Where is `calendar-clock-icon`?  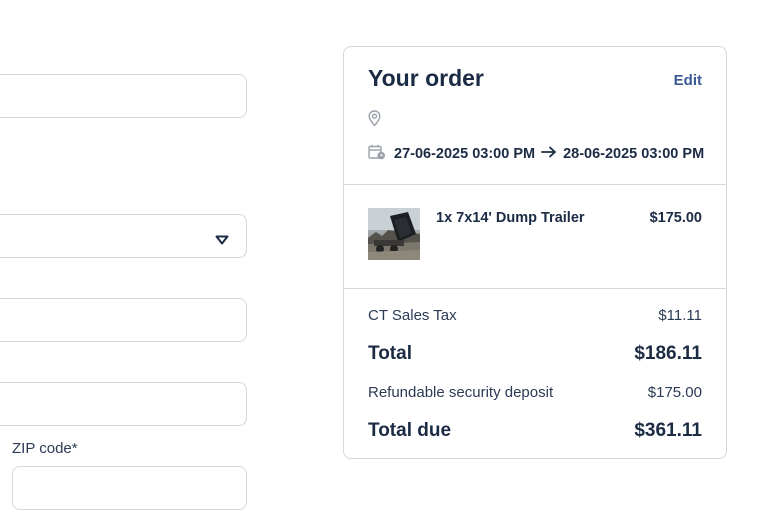
calendar-clock-icon is located at coordinates (377, 154).